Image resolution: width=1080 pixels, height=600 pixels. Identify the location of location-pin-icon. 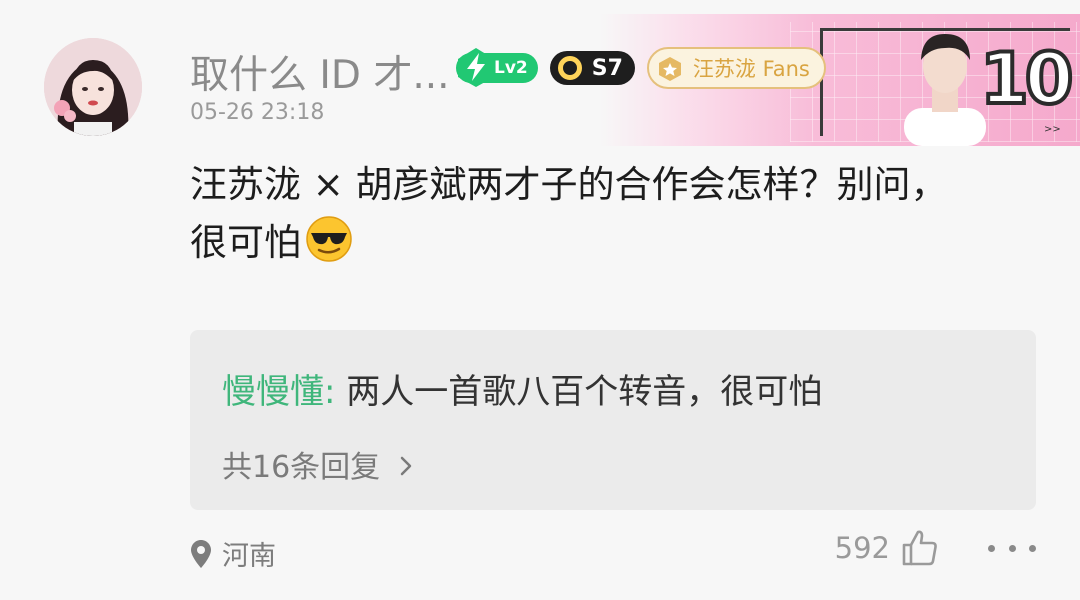
(201, 553).